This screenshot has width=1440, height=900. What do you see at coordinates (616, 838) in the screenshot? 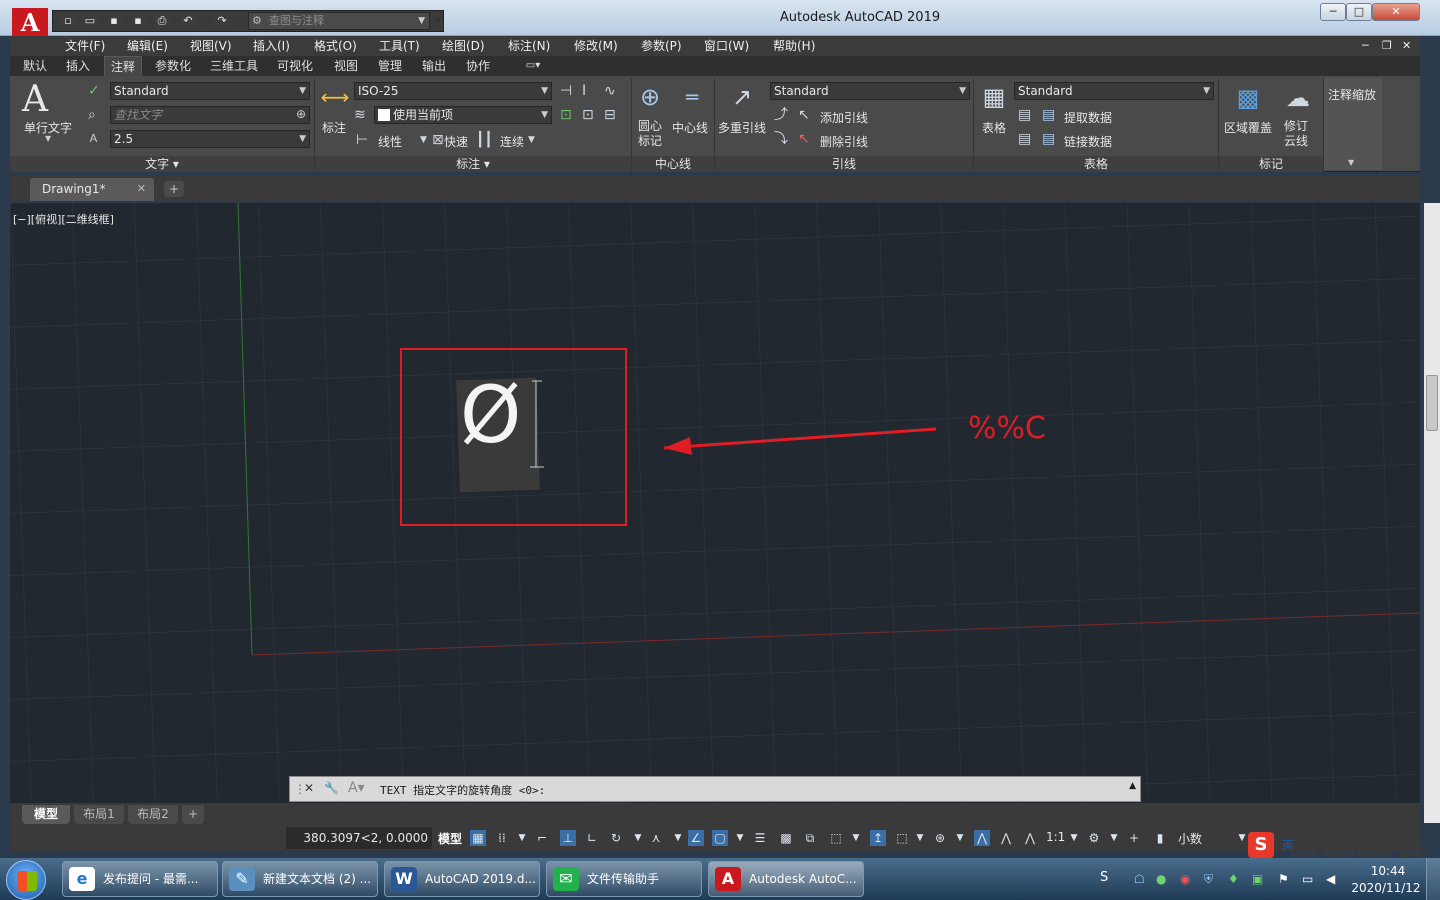
I see `polar-icon: ↻` at bounding box center [616, 838].